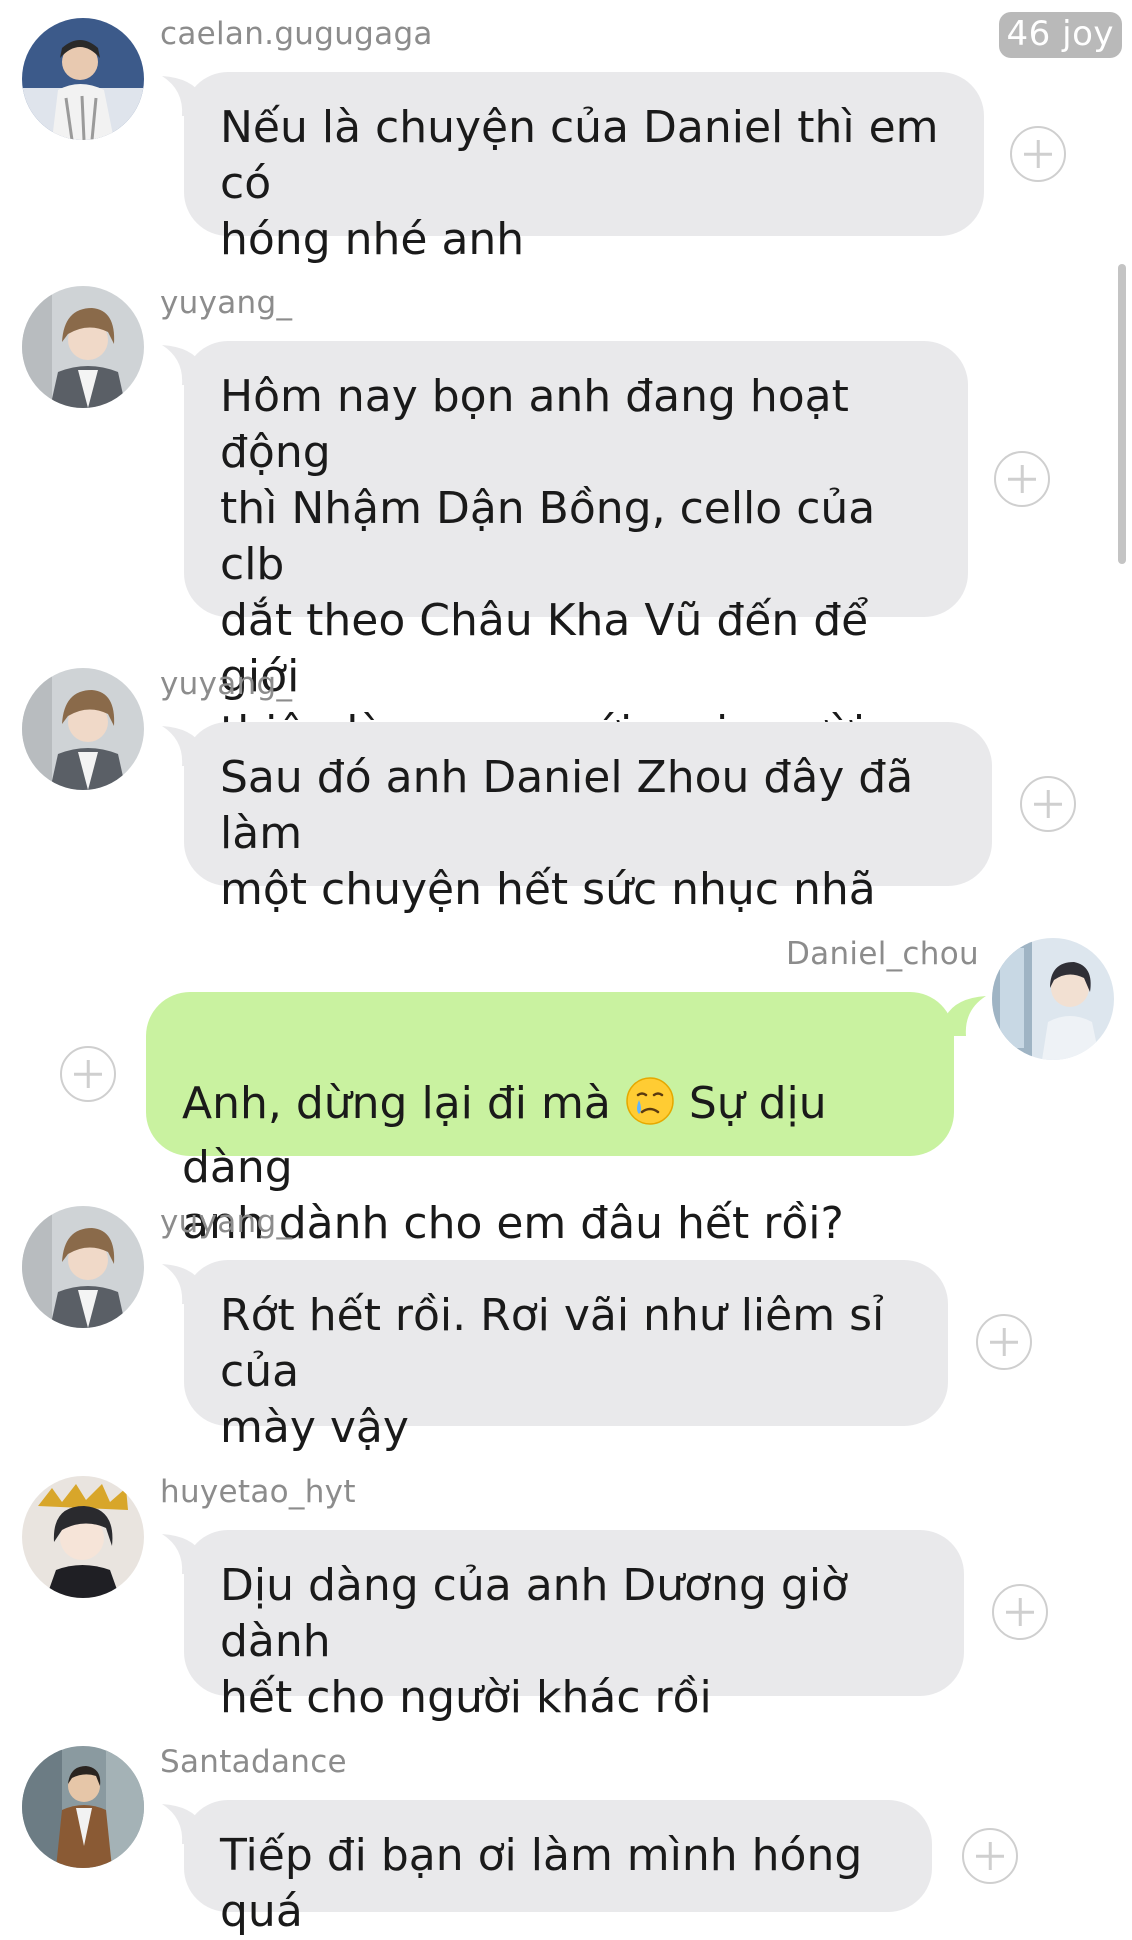 The image size is (1132, 1940). Describe the element at coordinates (253, 1762) in the screenshot. I see `sender-name: Santadance` at that location.